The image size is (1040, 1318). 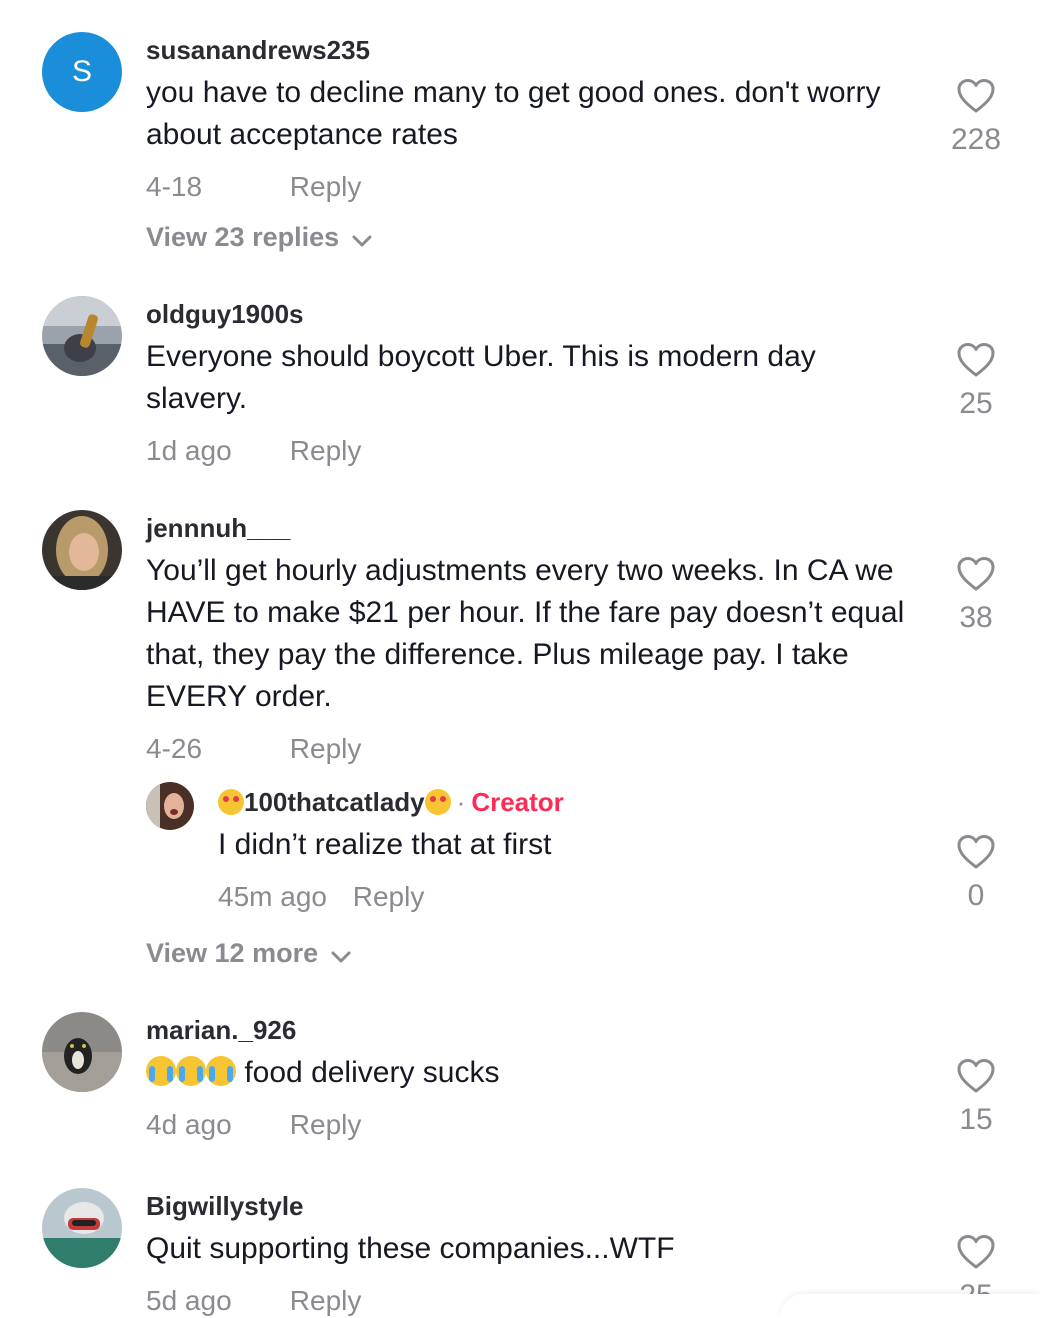 What do you see at coordinates (189, 1300) in the screenshot?
I see `comment-time: 5d ago` at bounding box center [189, 1300].